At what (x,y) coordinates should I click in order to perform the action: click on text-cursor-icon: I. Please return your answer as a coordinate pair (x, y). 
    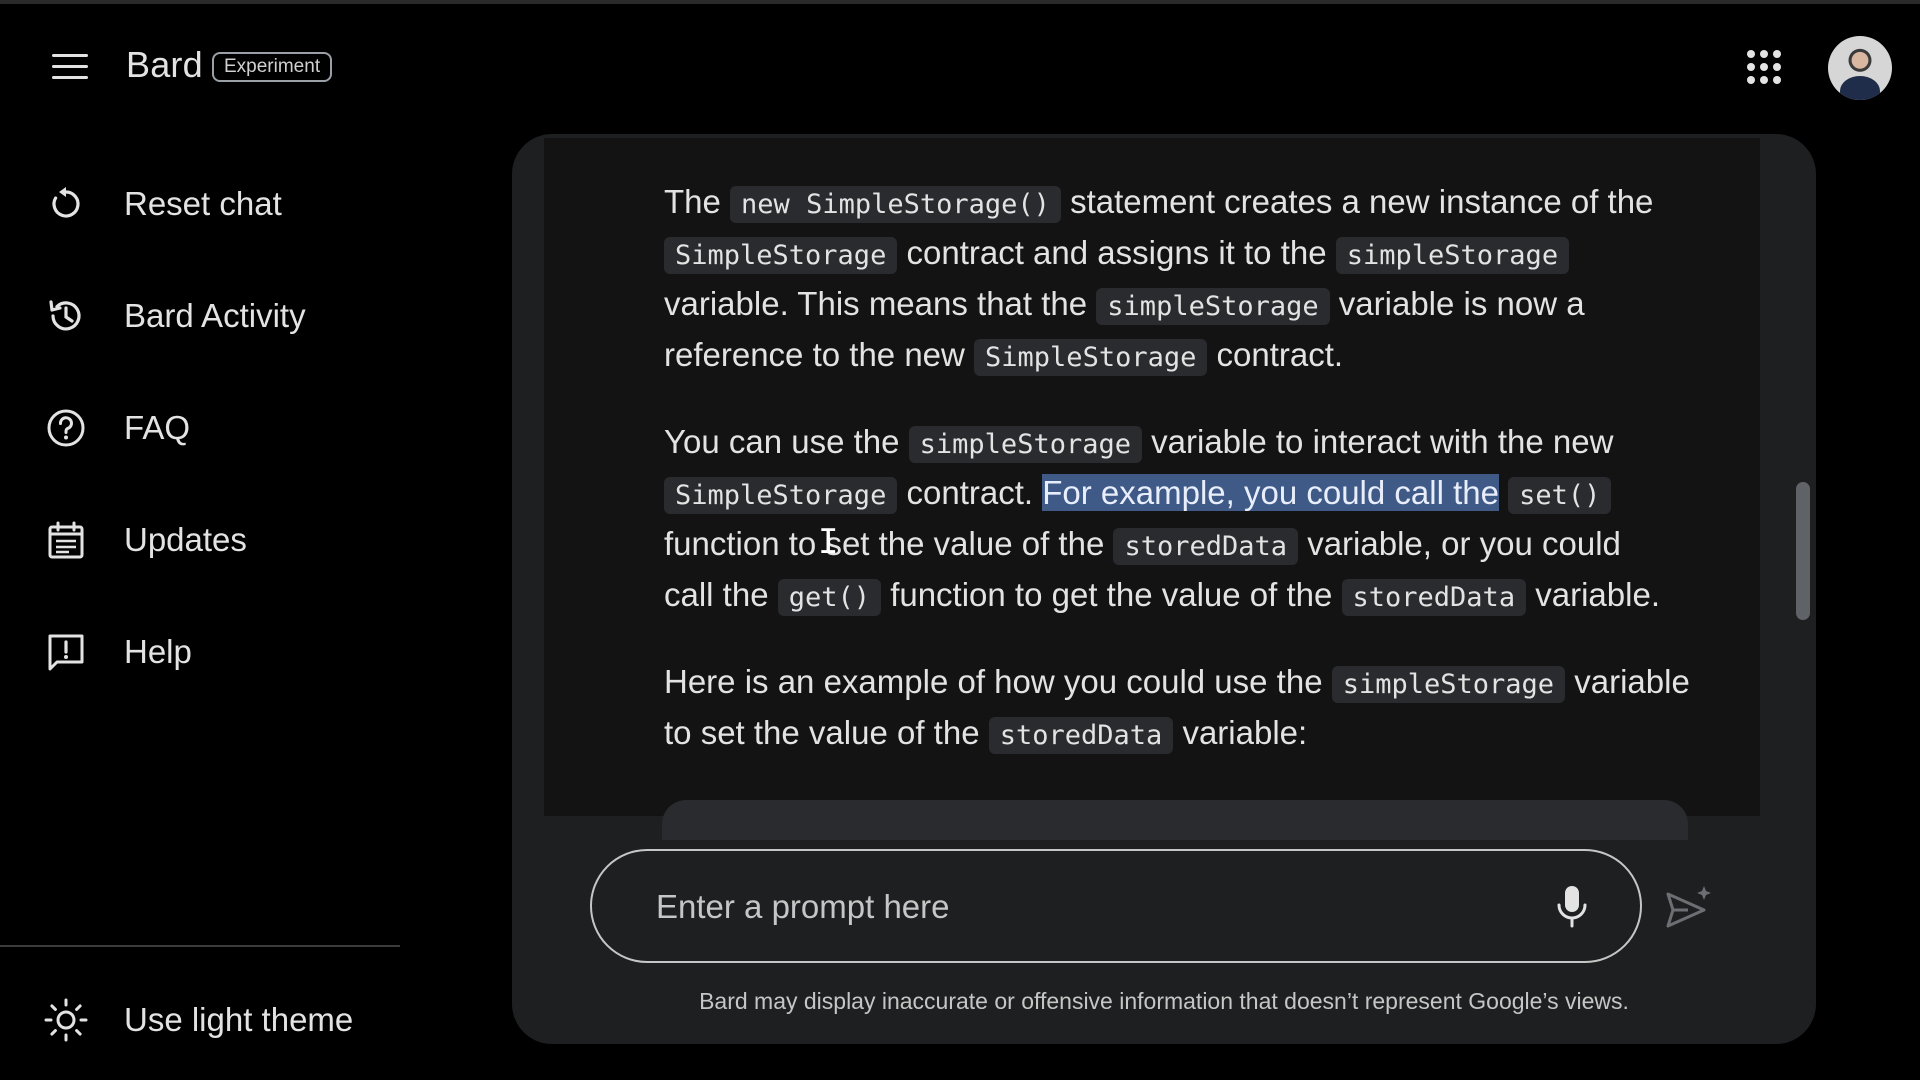
    Looking at the image, I should click on (828, 542).